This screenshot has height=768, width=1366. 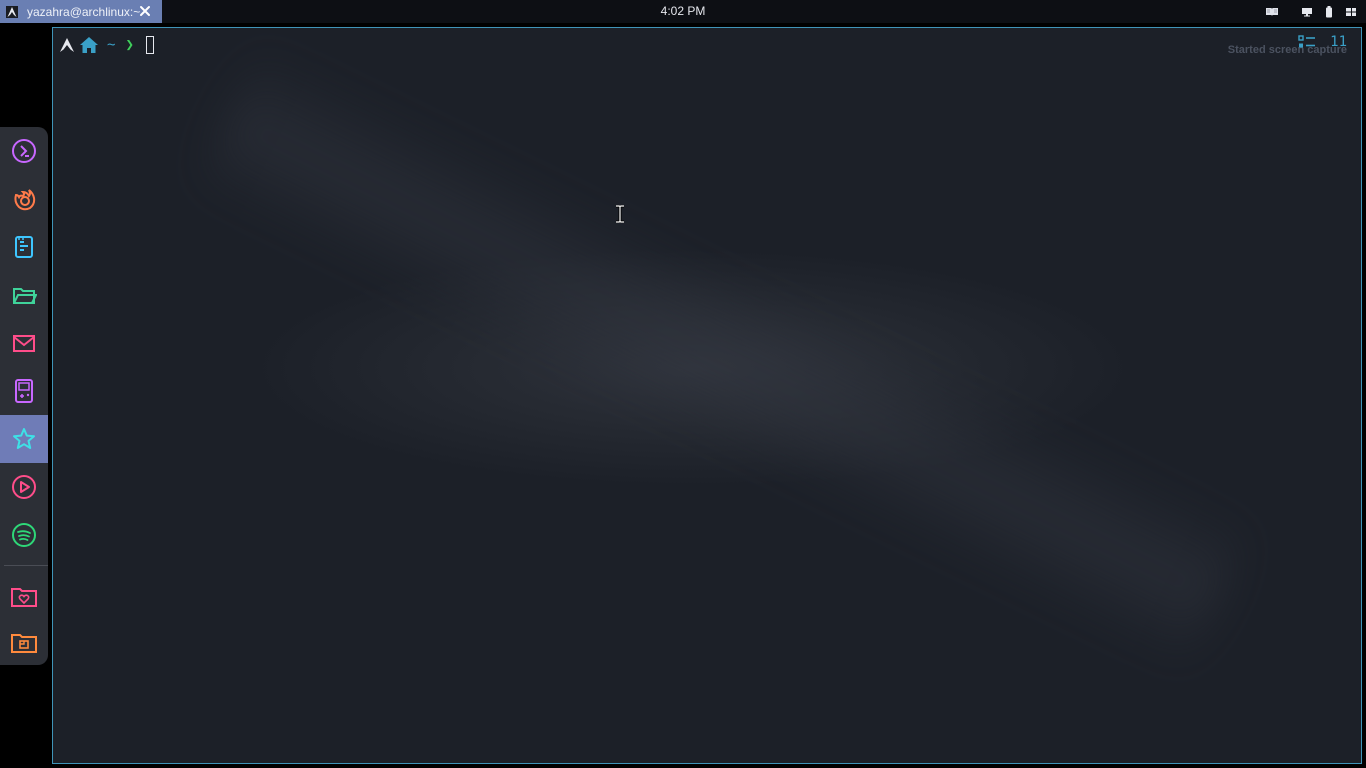 I want to click on dock-item-media-player, so click(x=24, y=487).